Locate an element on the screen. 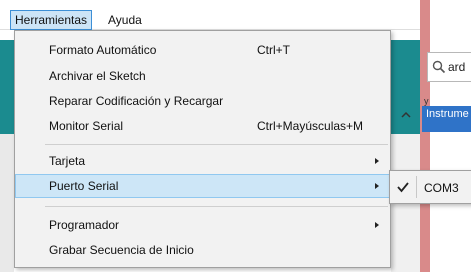 The height and width of the screenshot is (272, 471). puerto-serial-submenu: COM3 is located at coordinates (430, 187).